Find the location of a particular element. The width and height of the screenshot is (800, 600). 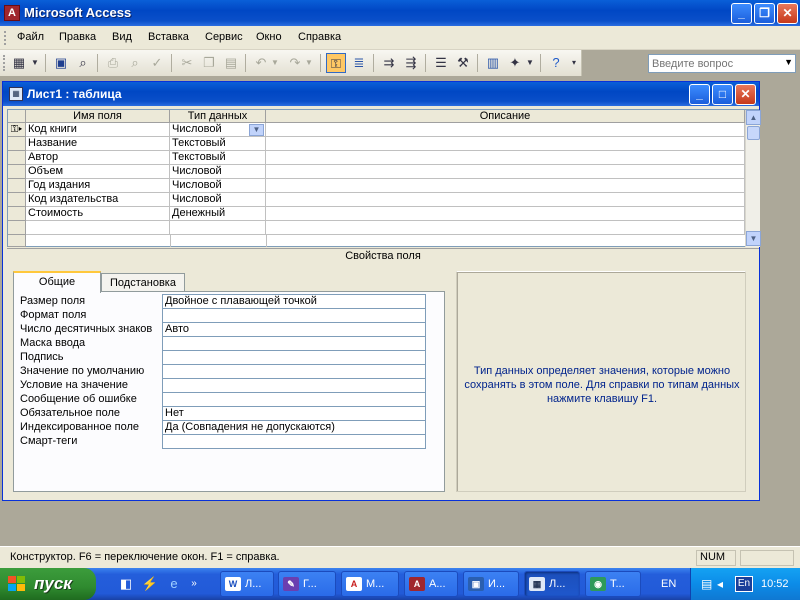

prop-value-input-mask is located at coordinates (294, 344).